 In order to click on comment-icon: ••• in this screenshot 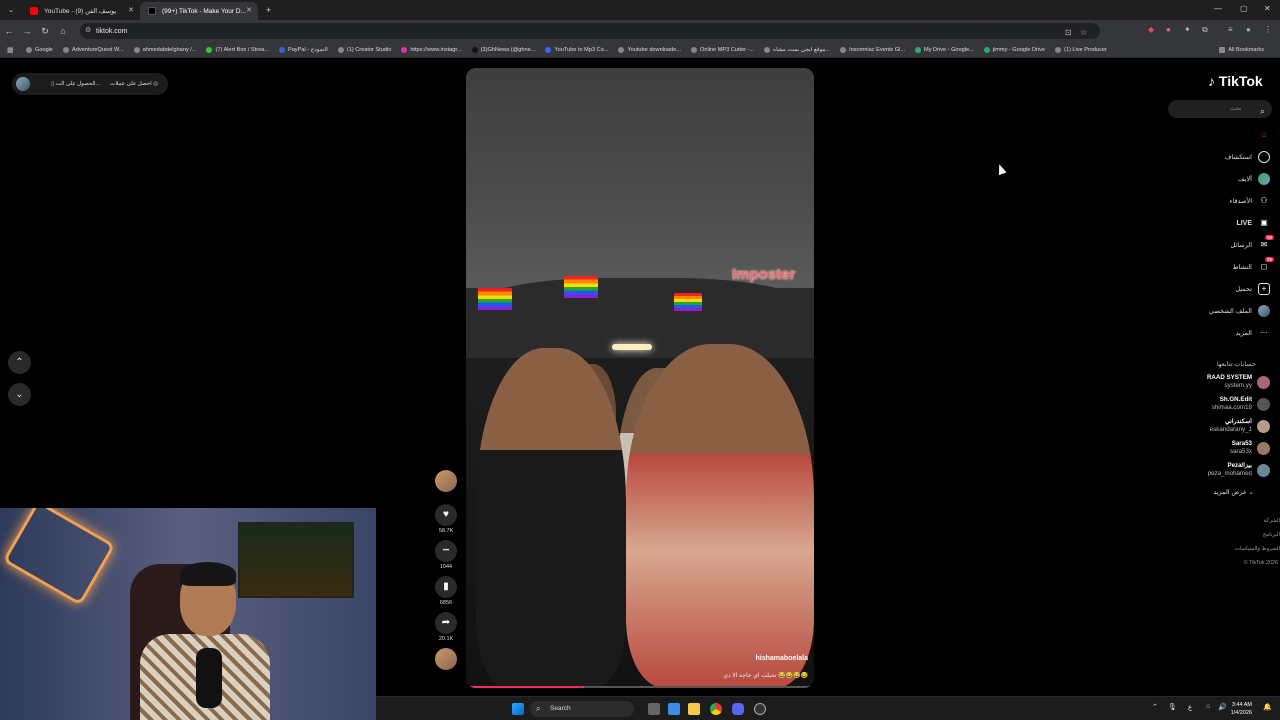, I will do `click(446, 551)`.